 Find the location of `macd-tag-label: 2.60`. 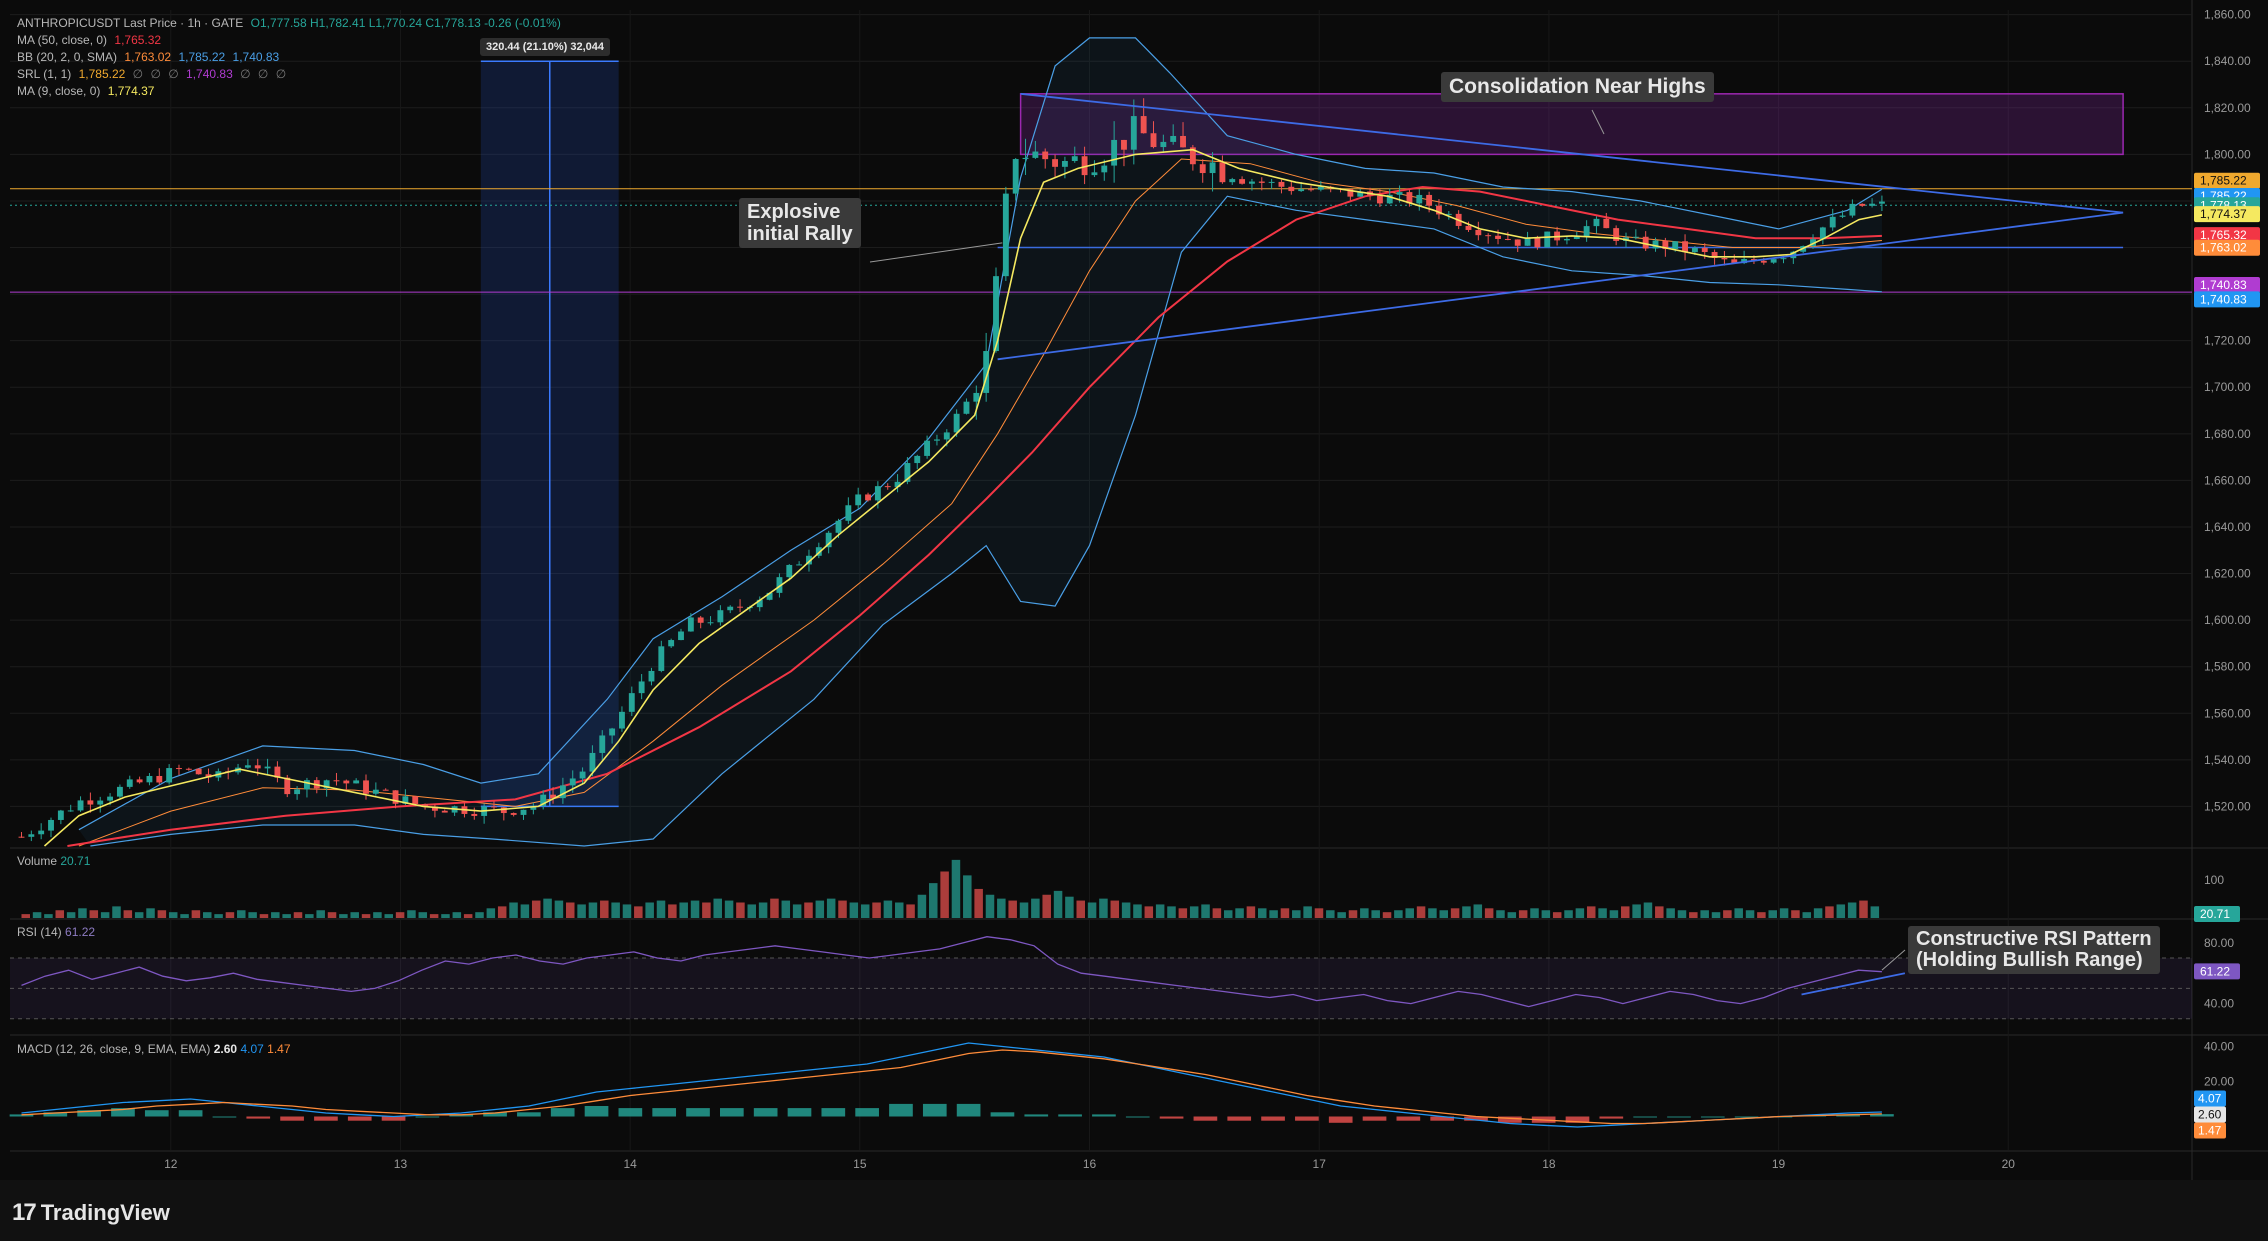

macd-tag-label: 2.60 is located at coordinates (2210, 1115).